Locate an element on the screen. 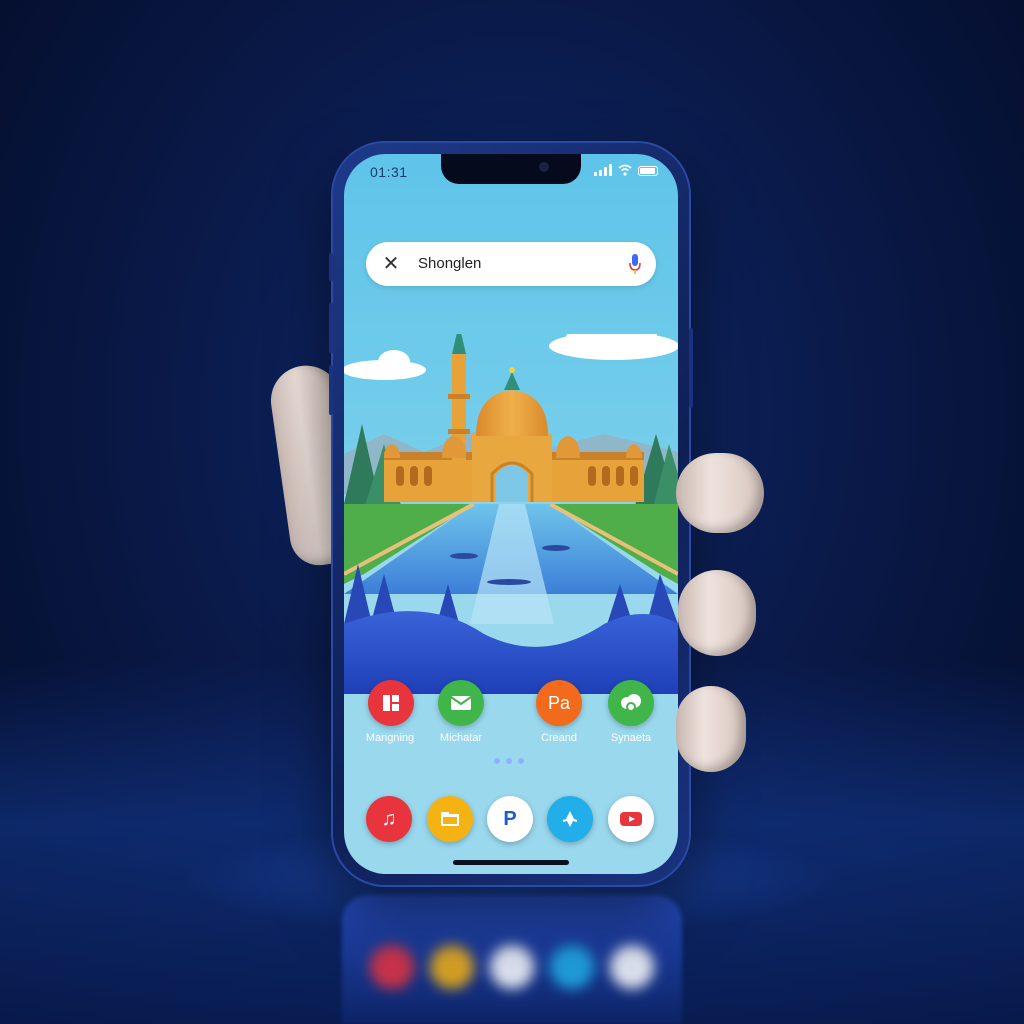 The width and height of the screenshot is (1024, 1024). flower-app-icon is located at coordinates (570, 819).